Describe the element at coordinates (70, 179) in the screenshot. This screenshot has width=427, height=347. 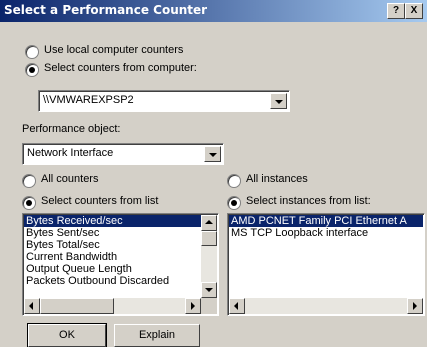
I see `all-counters-label: All counters` at that location.